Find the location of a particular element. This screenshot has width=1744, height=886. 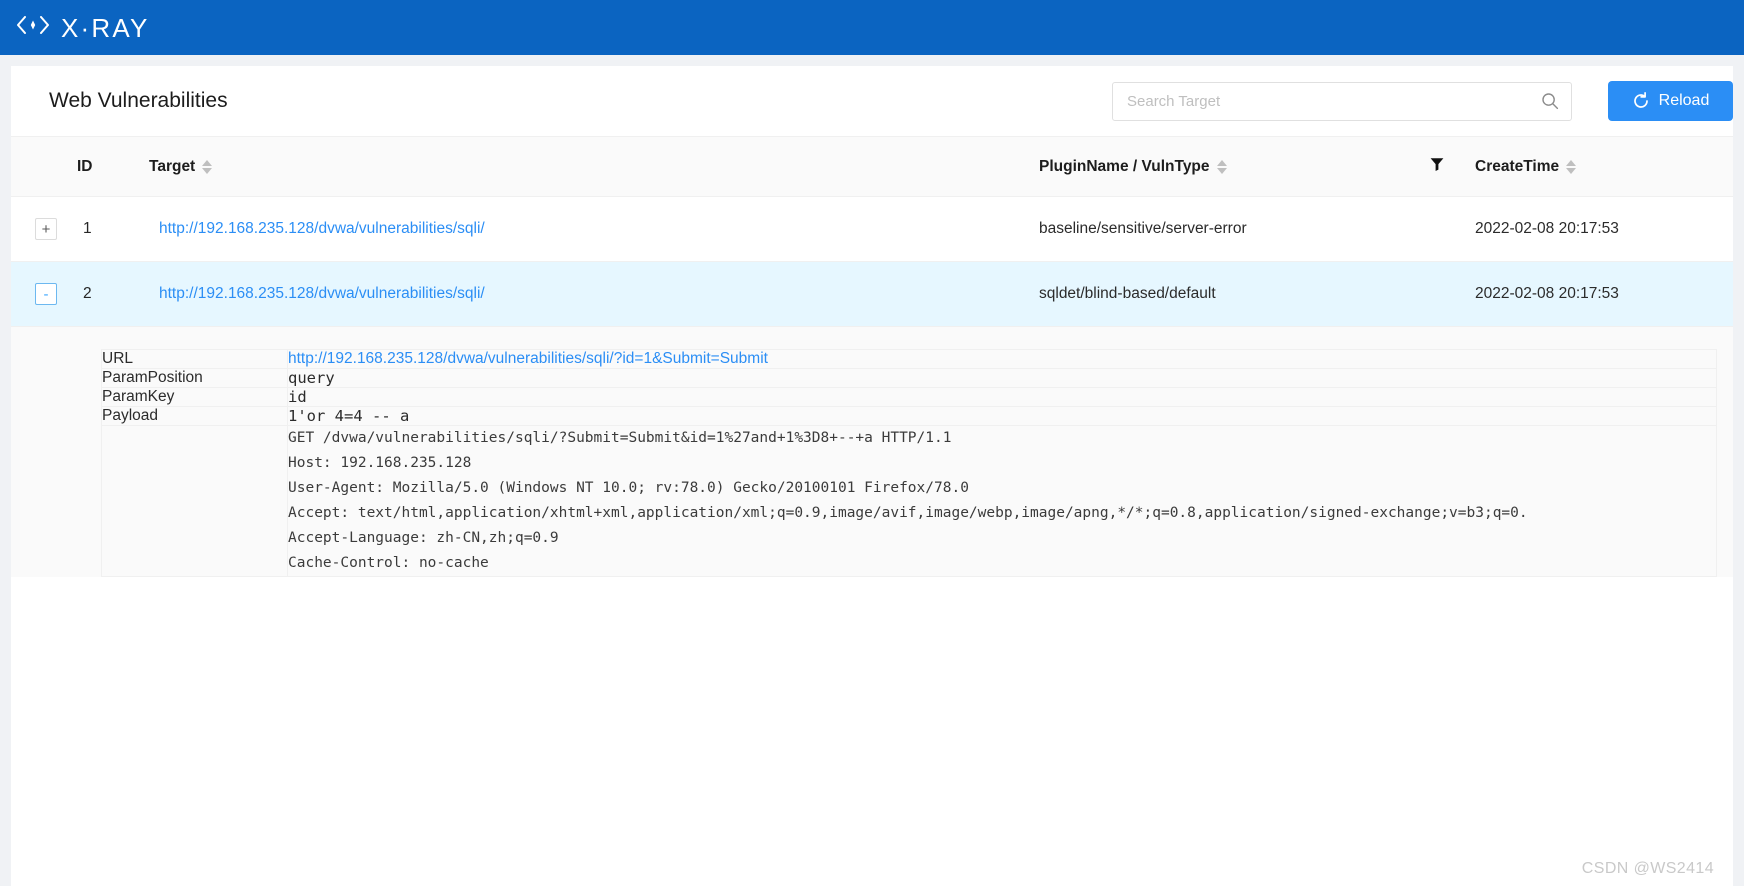

column-target-label: Target is located at coordinates (172, 166).